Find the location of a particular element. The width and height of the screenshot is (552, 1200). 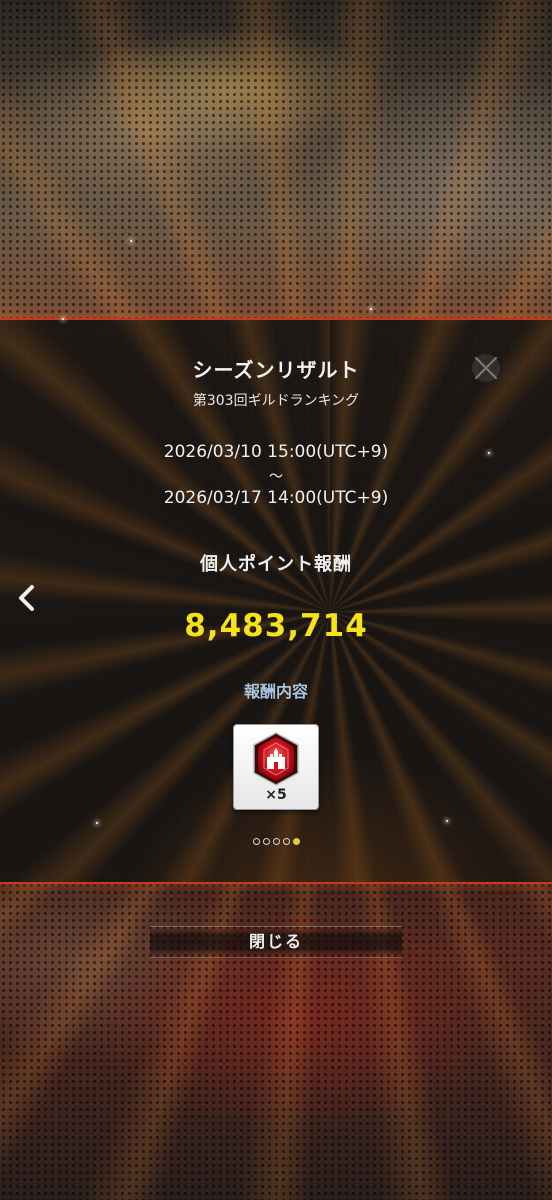

reward-quantity: ×5 is located at coordinates (276, 795).